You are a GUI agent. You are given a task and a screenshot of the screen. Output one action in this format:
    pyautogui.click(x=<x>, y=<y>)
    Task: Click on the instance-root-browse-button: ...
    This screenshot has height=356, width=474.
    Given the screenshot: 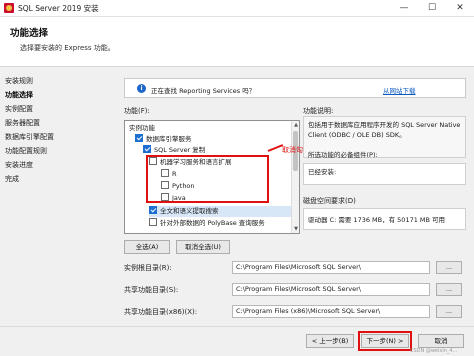 What is the action you would take?
    pyautogui.click(x=449, y=267)
    